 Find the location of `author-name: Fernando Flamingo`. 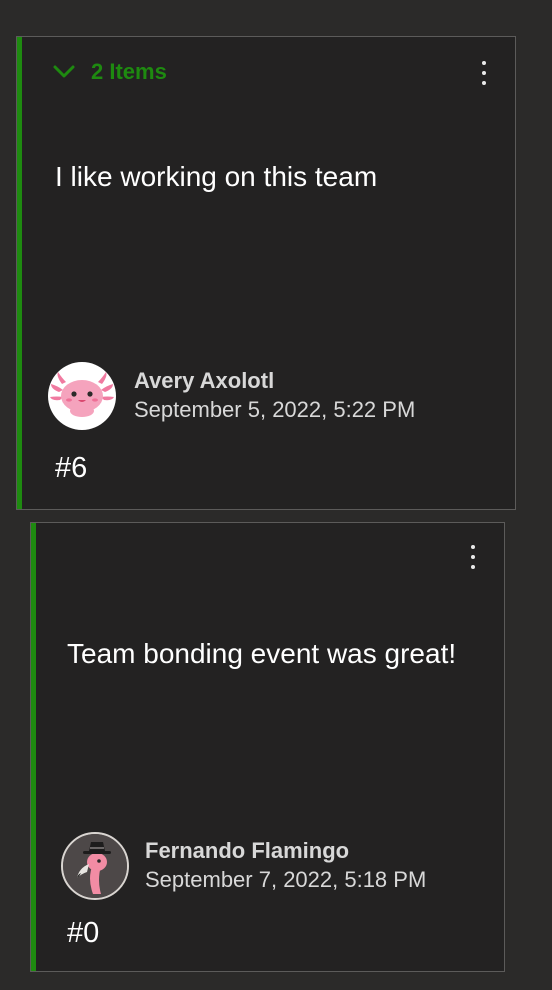

author-name: Fernando Flamingo is located at coordinates (247, 850).